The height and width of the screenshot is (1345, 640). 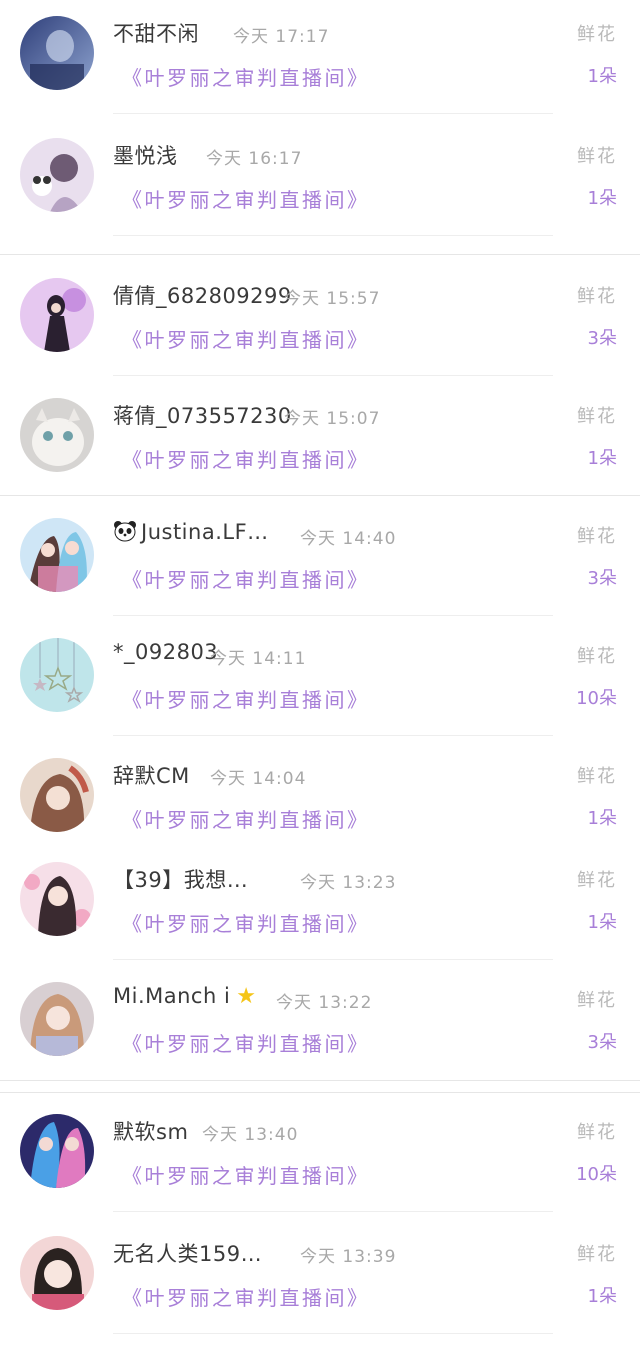 What do you see at coordinates (324, 1003) in the screenshot?
I see `send-time: 今天 13:22` at bounding box center [324, 1003].